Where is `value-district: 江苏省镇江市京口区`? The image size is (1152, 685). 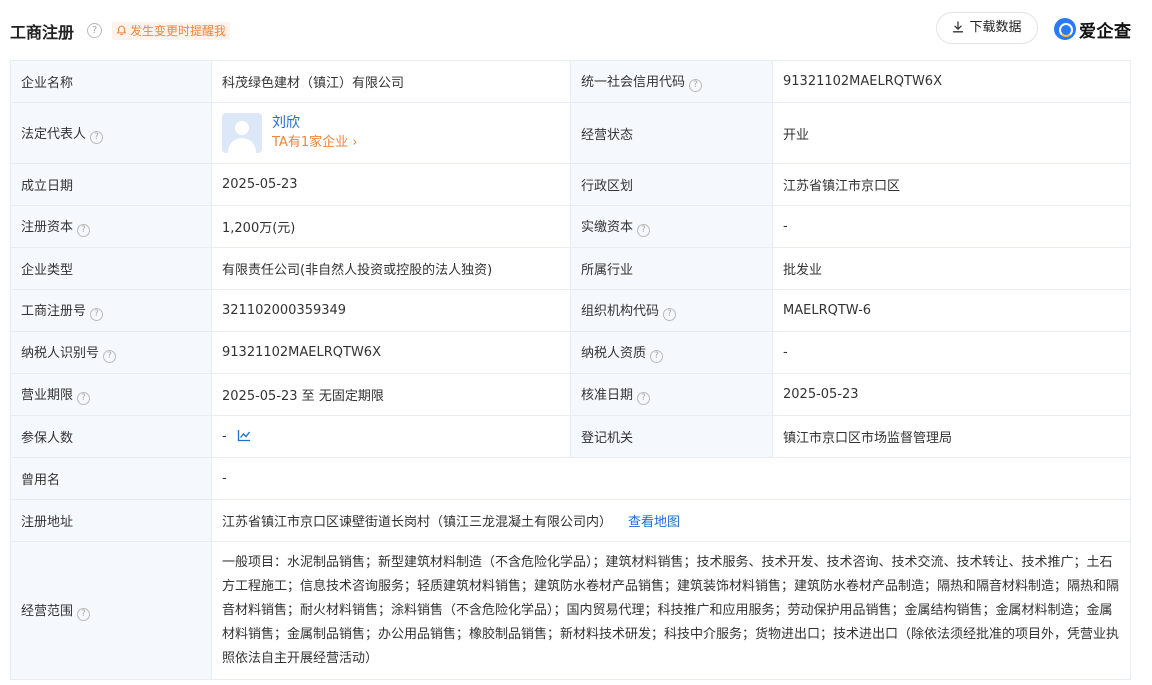 value-district: 江苏省镇江市京口区 is located at coordinates (951, 184).